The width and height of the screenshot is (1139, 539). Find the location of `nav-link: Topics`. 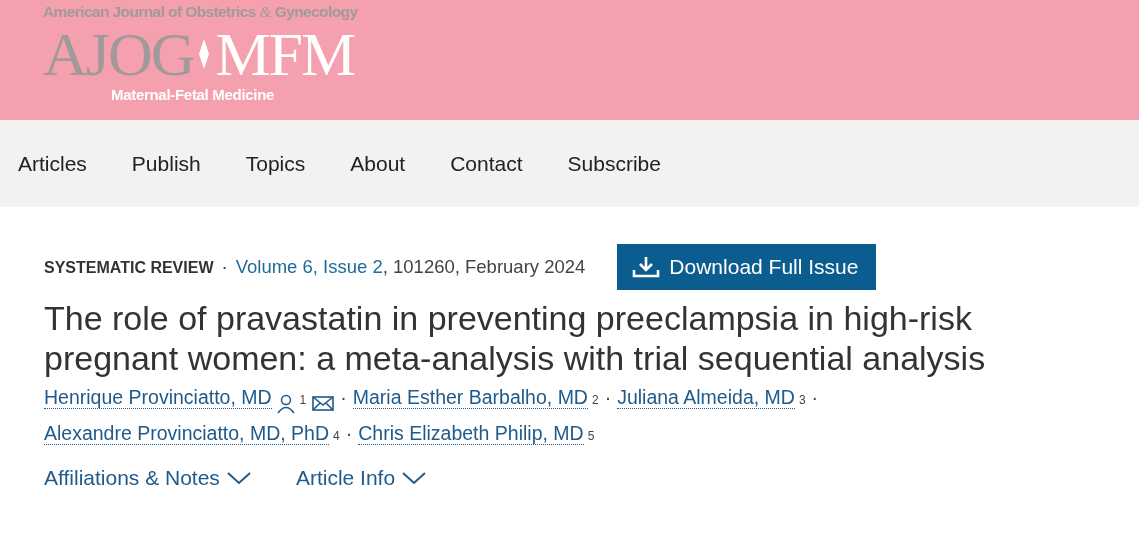

nav-link: Topics is located at coordinates (275, 163).